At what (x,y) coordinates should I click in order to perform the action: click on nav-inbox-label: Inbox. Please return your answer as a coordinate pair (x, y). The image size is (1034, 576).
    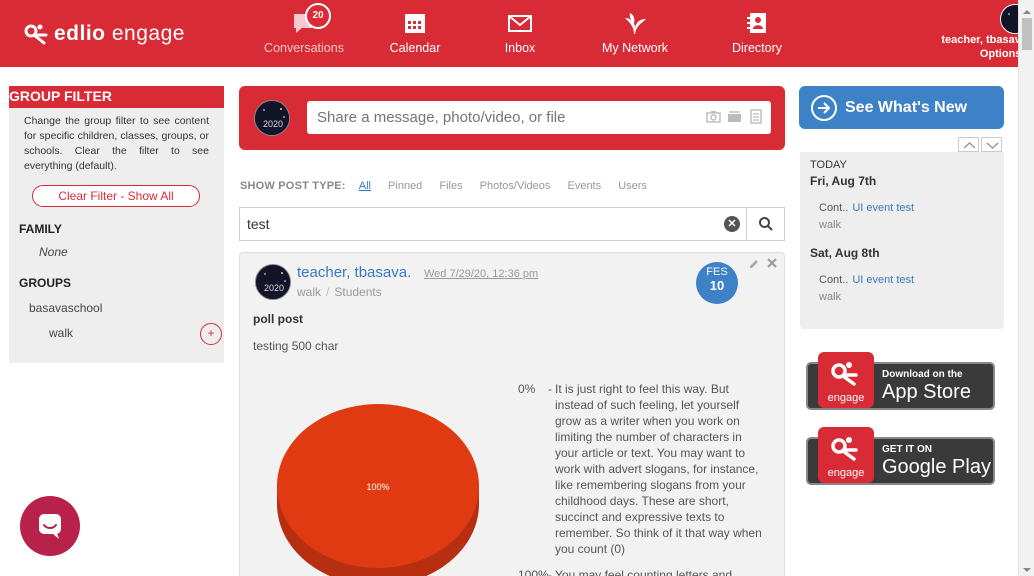
    Looking at the image, I should click on (520, 48).